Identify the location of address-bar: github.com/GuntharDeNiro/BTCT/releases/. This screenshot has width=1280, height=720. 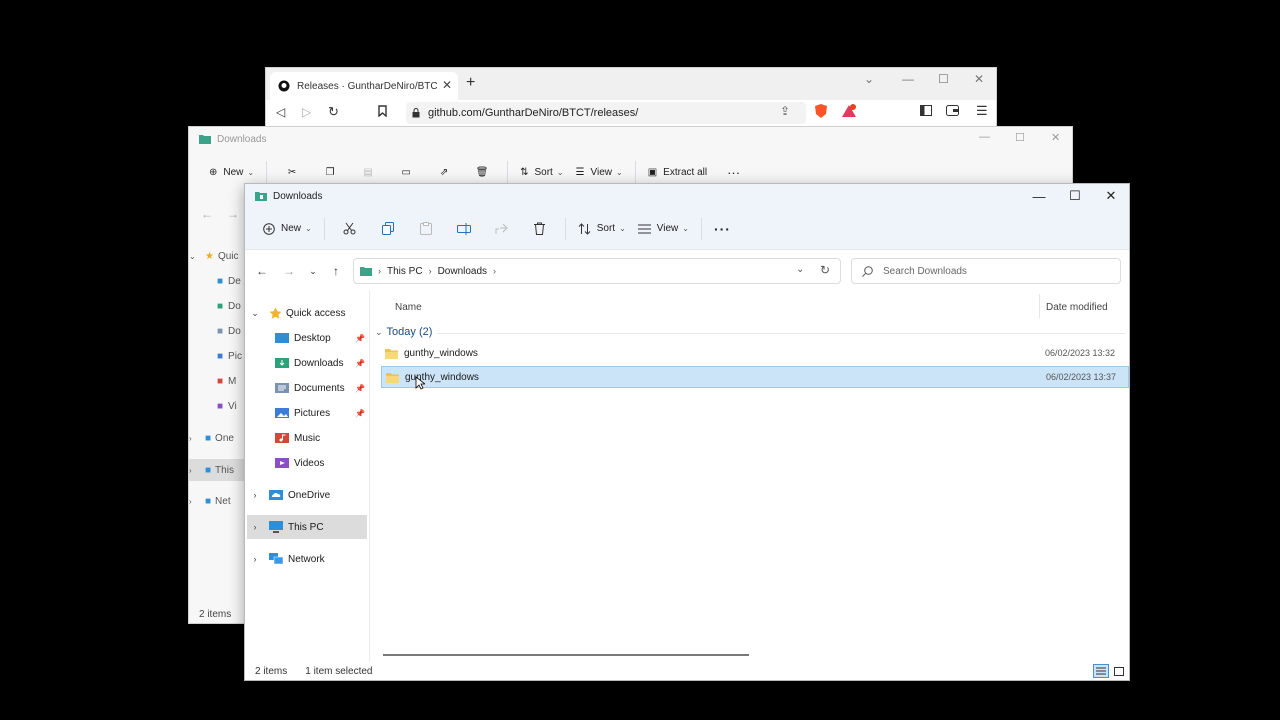
(606, 113).